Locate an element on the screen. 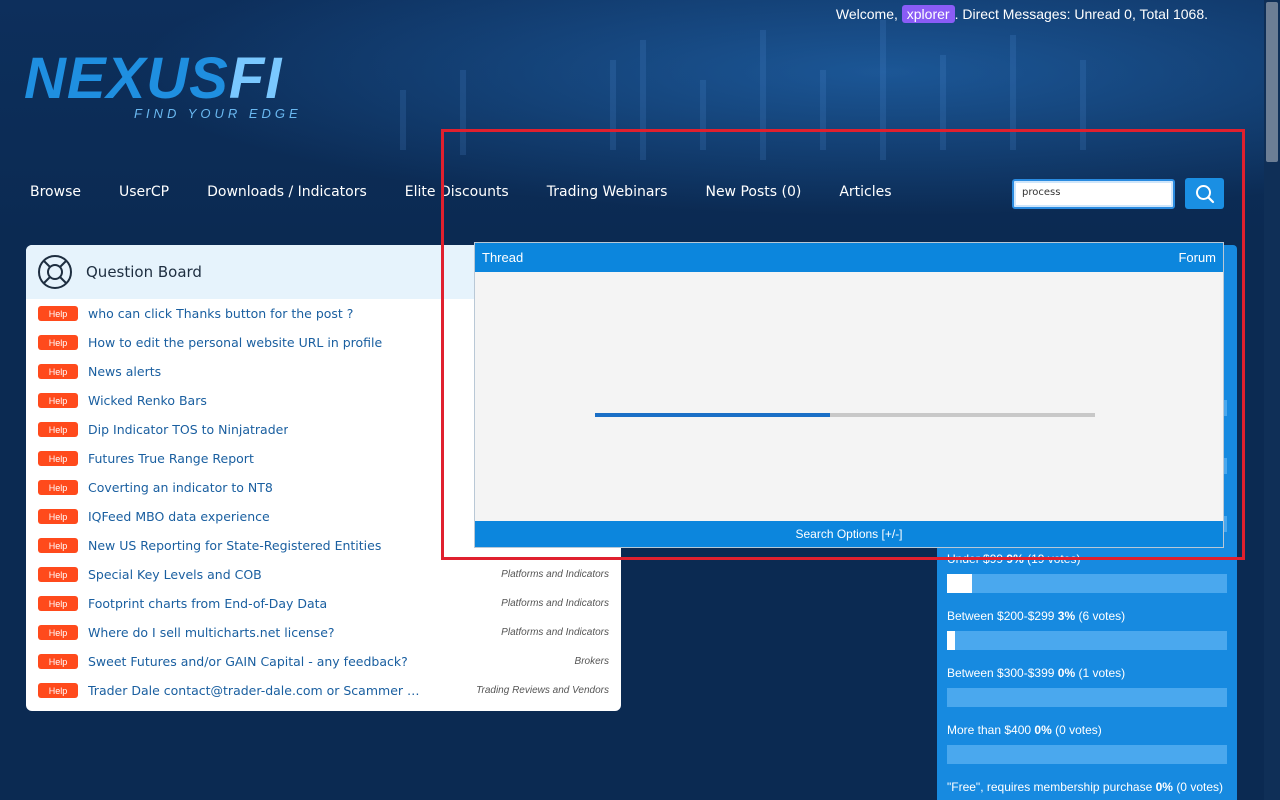  page-scrollbar is located at coordinates (1272, 400).